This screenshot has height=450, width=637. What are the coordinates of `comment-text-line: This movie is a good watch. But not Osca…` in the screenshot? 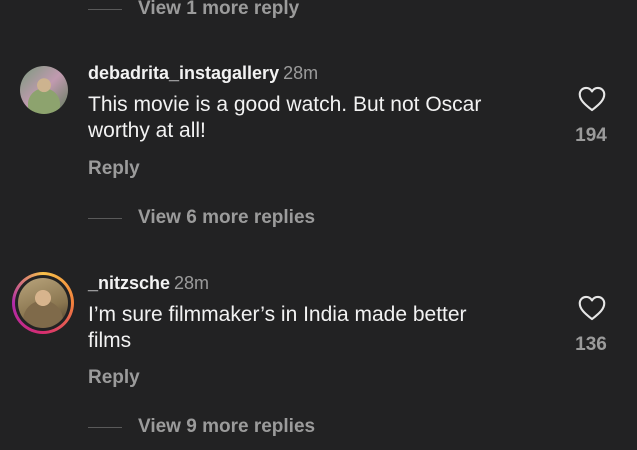 It's located at (285, 104).